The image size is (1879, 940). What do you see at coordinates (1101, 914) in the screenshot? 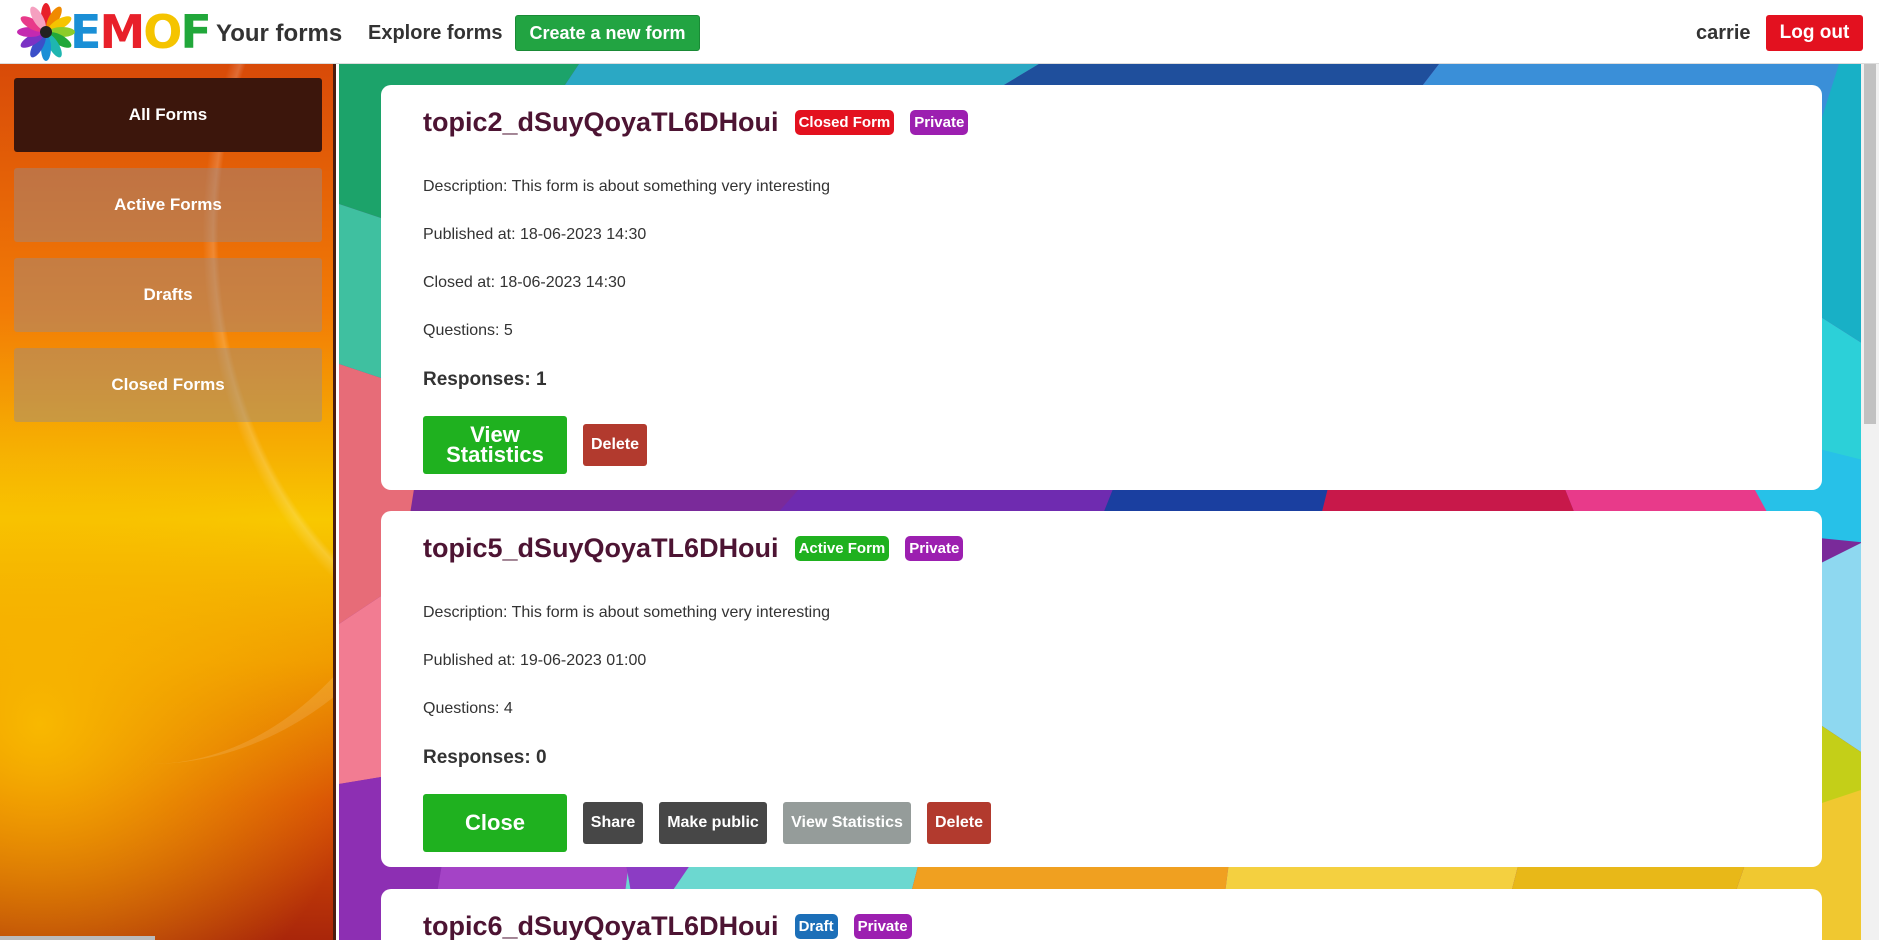
I see `form-card: topic6_dSuyQoyaTL6DHoui Draft Private` at bounding box center [1101, 914].